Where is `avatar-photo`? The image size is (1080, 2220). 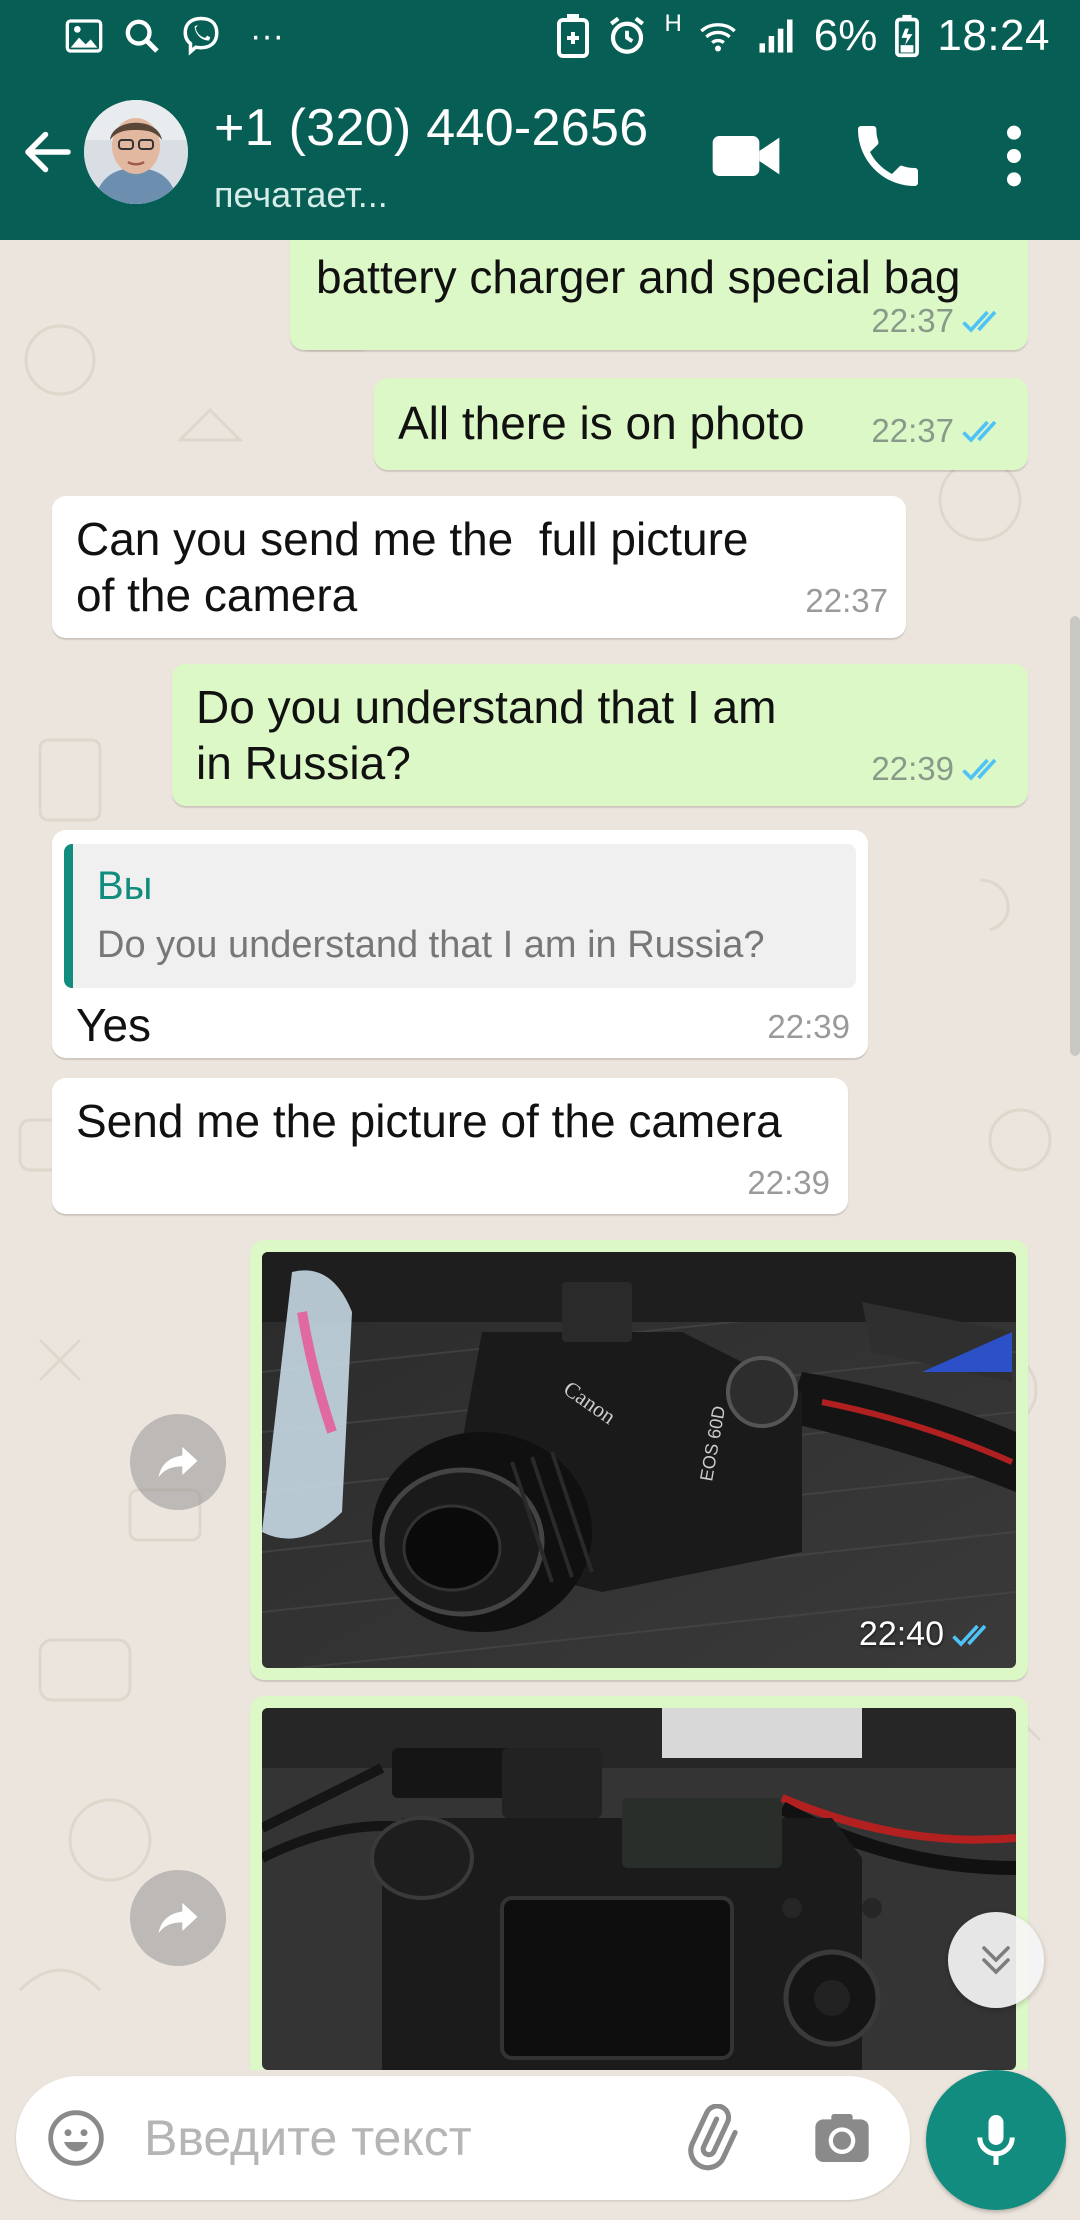 avatar-photo is located at coordinates (136, 152).